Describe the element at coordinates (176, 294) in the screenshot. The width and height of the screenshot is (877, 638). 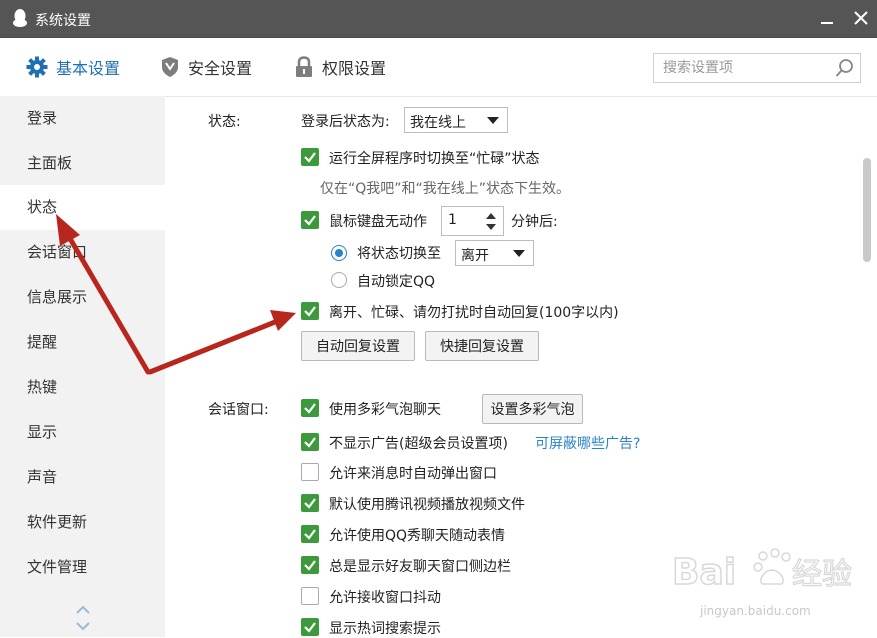
I see `annotation-arrows` at that location.